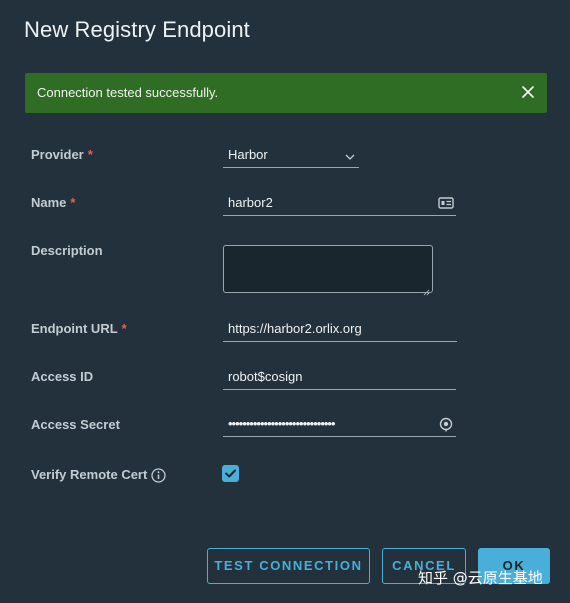 Image resolution: width=570 pixels, height=603 pixels. What do you see at coordinates (248, 154) in the screenshot?
I see `provider-value: Harbor` at bounding box center [248, 154].